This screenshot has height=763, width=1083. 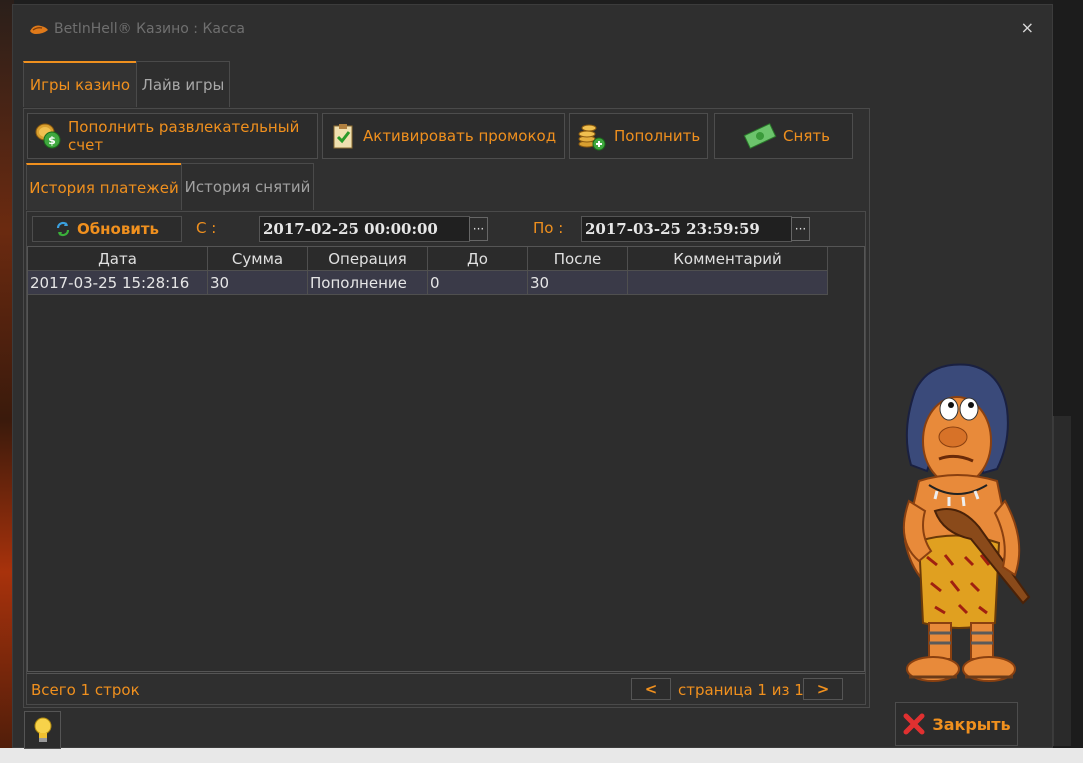 I want to click on withdraw-label: Снять, so click(x=806, y=136).